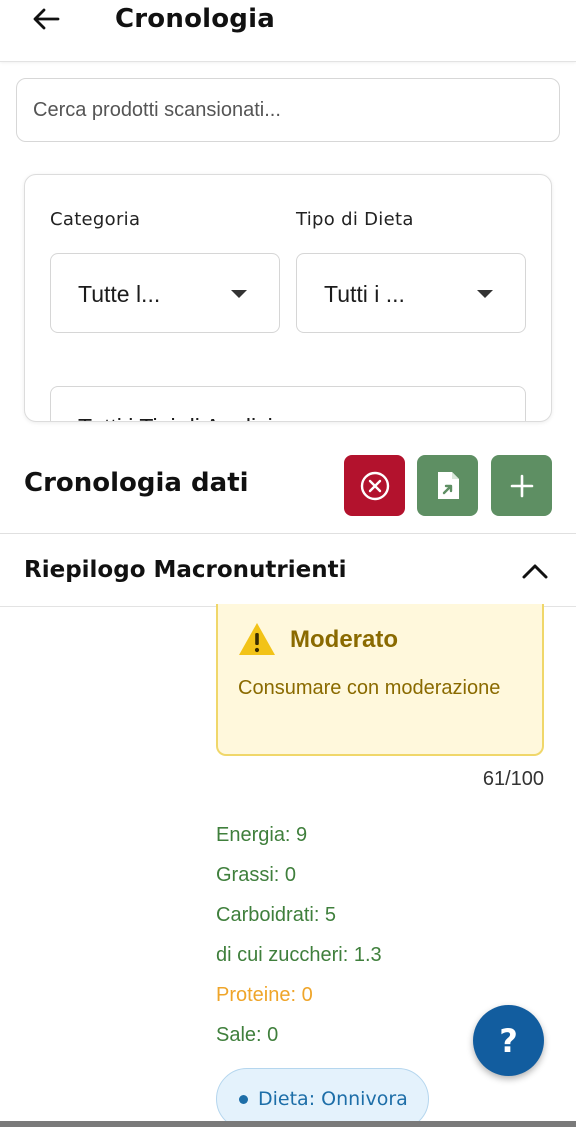 The image size is (576, 1127). What do you see at coordinates (195, 19) in the screenshot?
I see `page-title: Cronologia` at bounding box center [195, 19].